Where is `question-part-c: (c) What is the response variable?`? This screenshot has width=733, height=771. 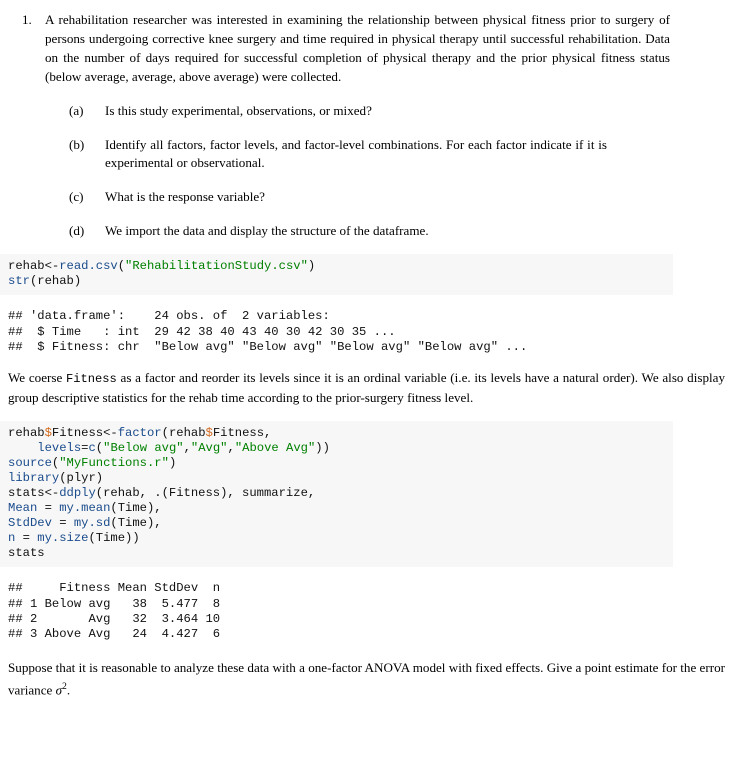 question-part-c: (c) What is the response variable? is located at coordinates (357, 197).